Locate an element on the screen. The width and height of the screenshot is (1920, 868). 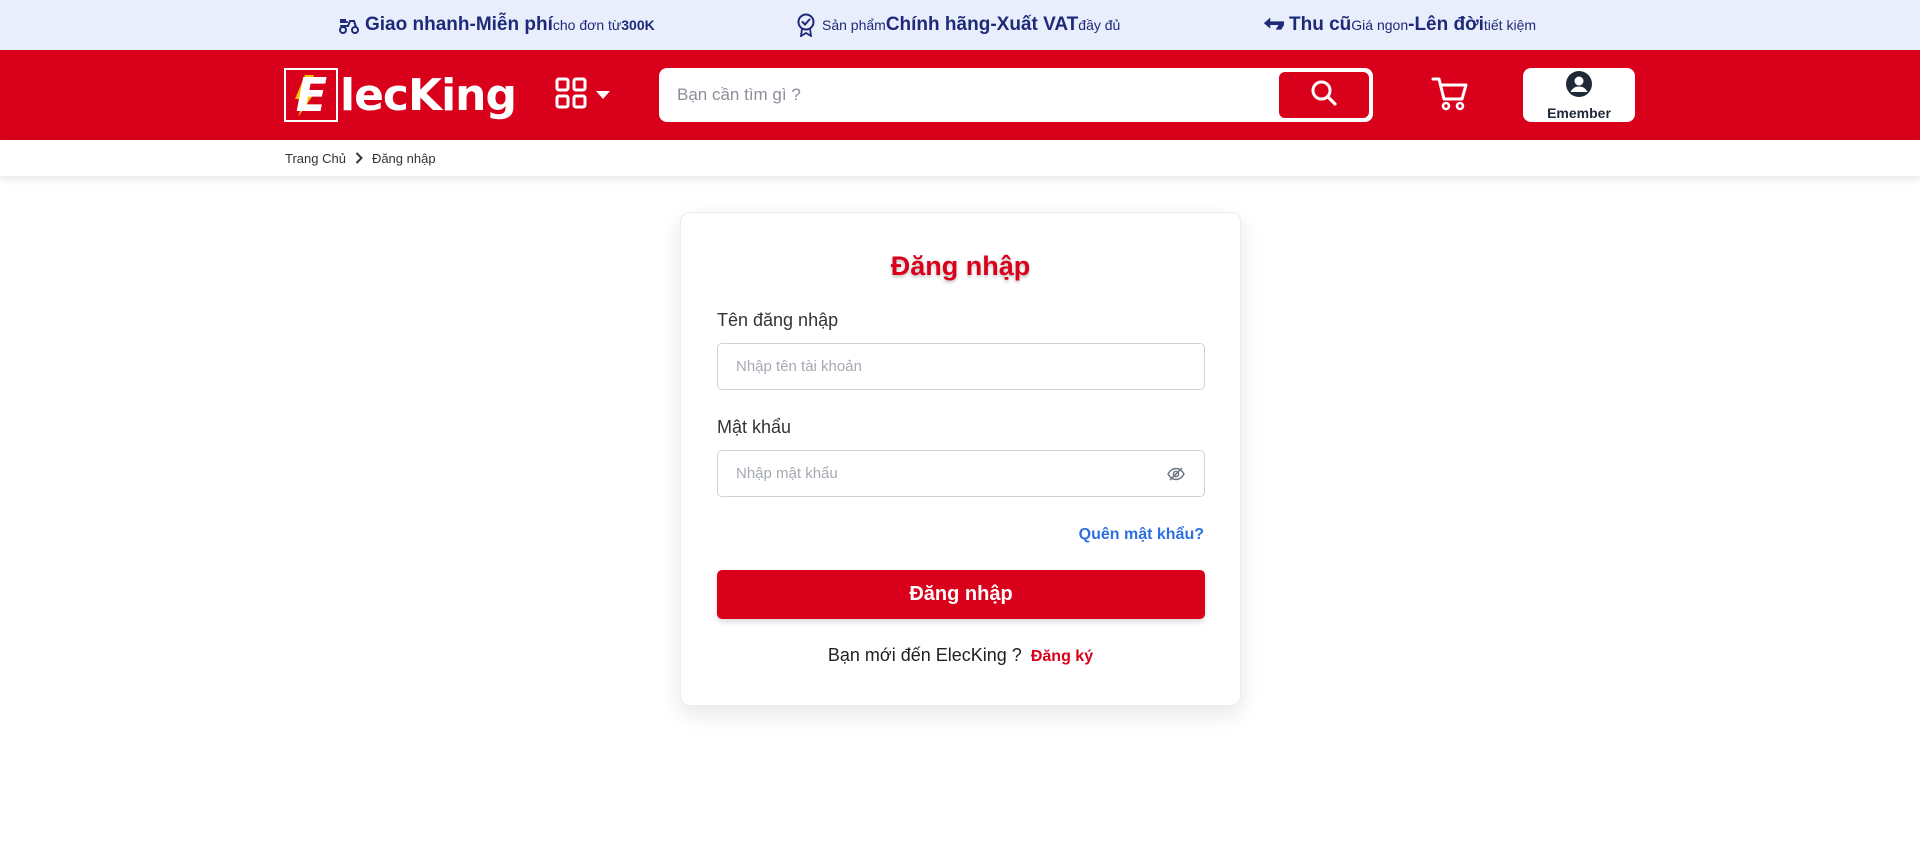
signup-prompt-row: Bạn mới đến ElecKing ? Đăng ký is located at coordinates (960, 655).